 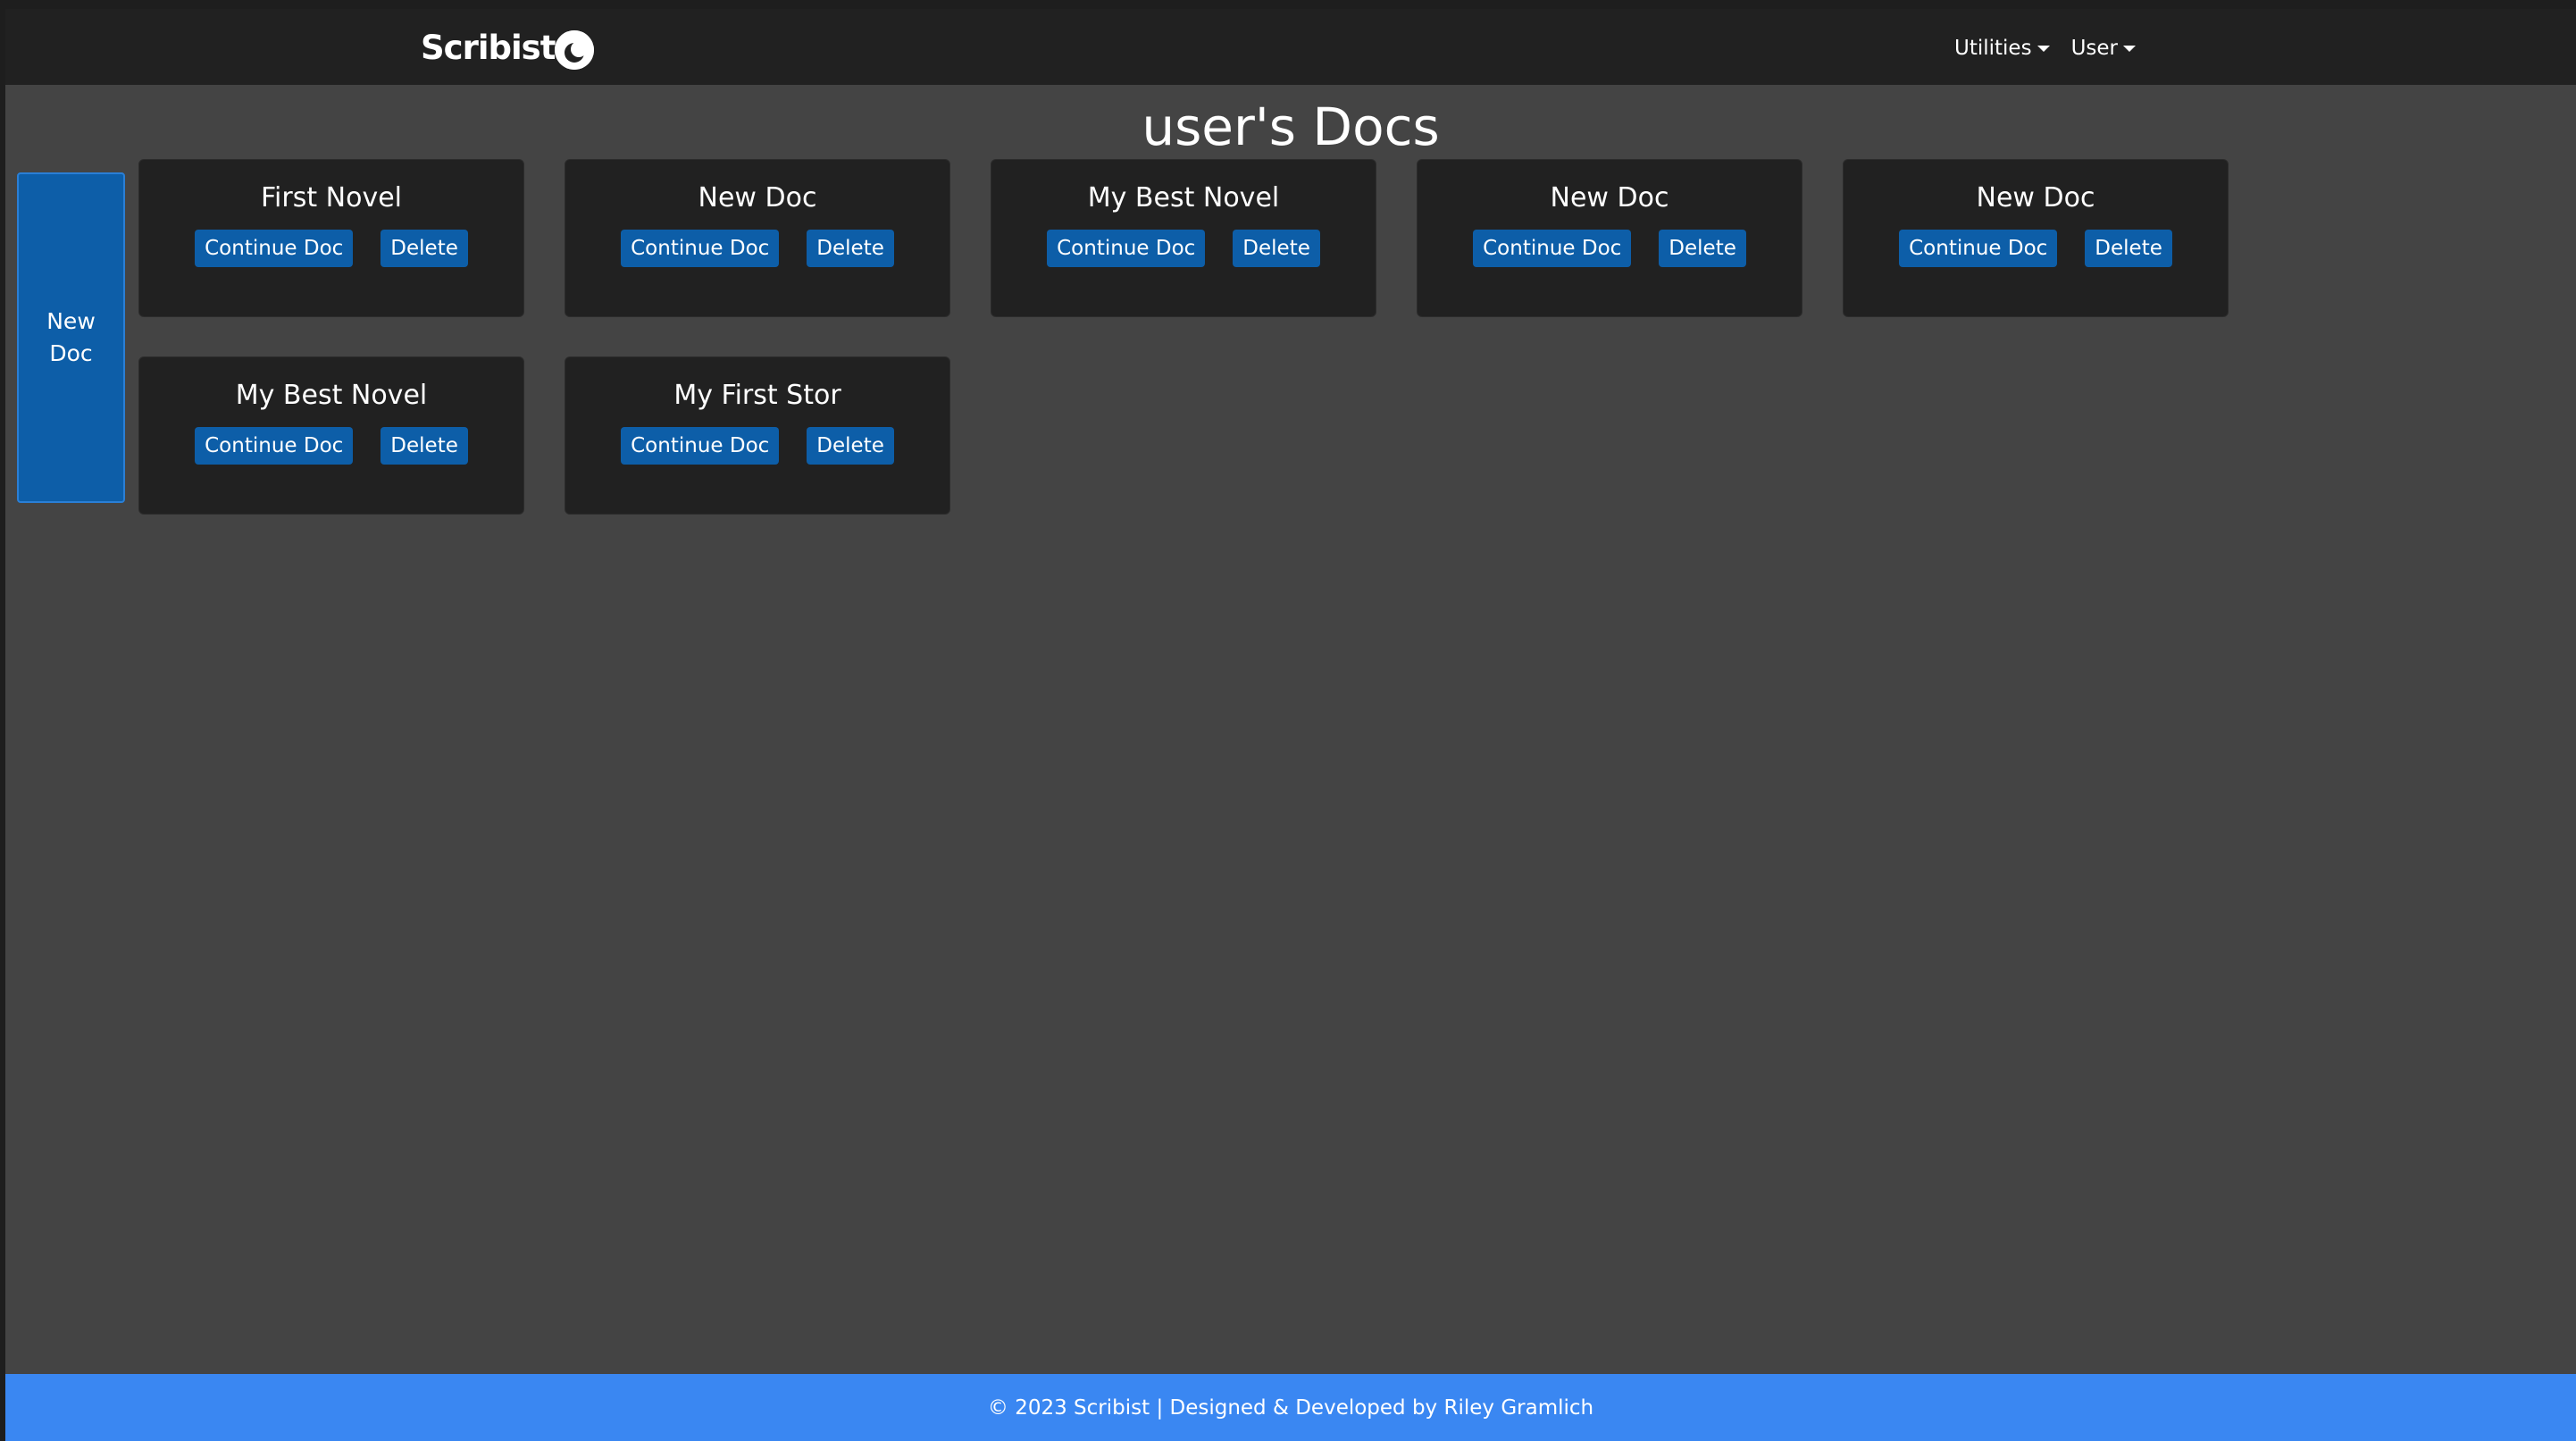 What do you see at coordinates (489, 47) in the screenshot?
I see `brand-link: Scribist` at bounding box center [489, 47].